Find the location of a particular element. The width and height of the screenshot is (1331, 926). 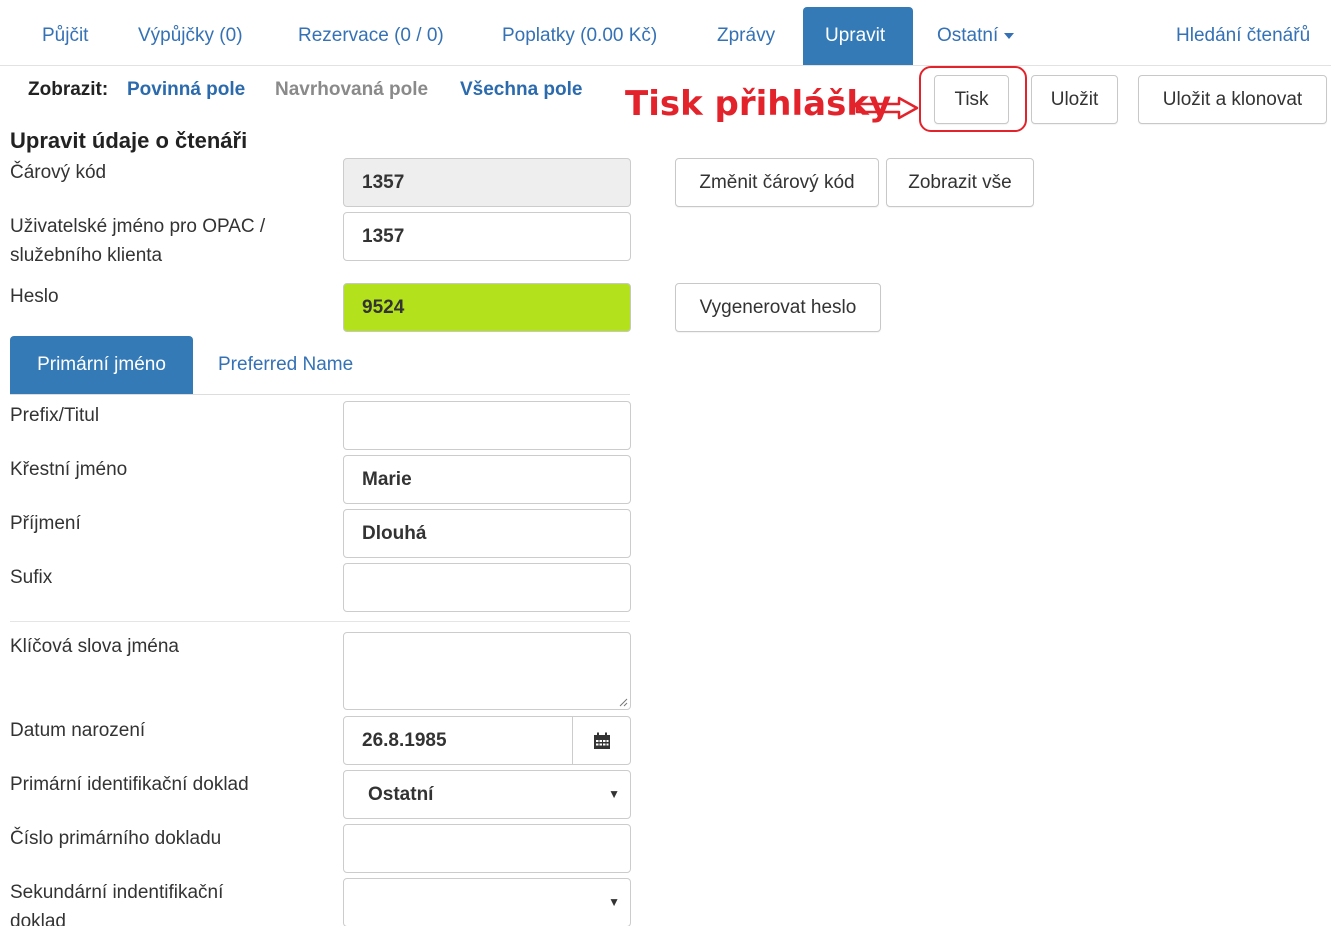

prefix-input is located at coordinates (487, 425).